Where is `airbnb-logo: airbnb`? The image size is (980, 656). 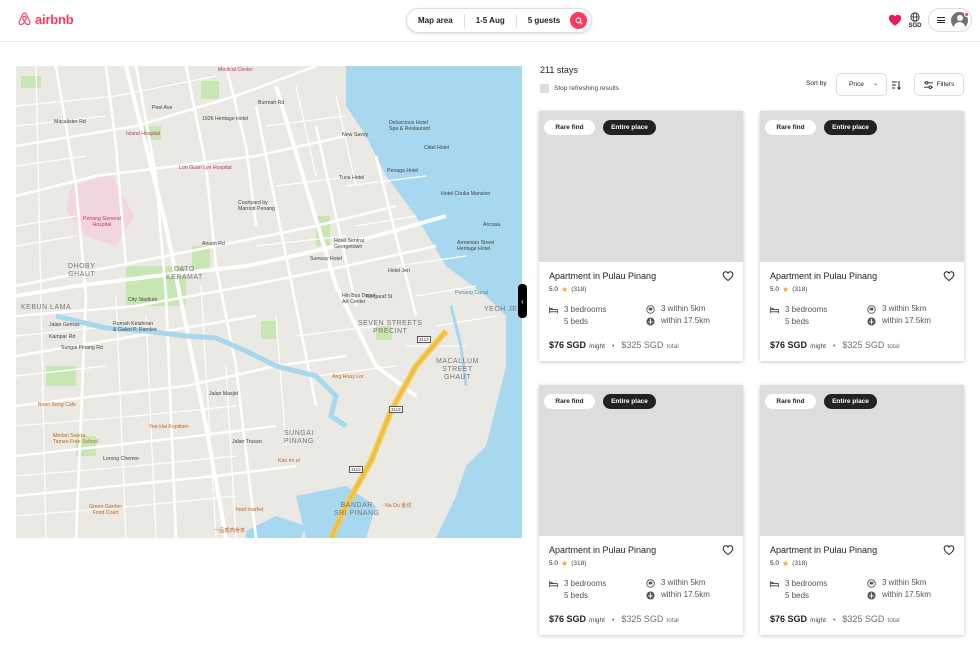 airbnb-logo: airbnb is located at coordinates (45, 19).